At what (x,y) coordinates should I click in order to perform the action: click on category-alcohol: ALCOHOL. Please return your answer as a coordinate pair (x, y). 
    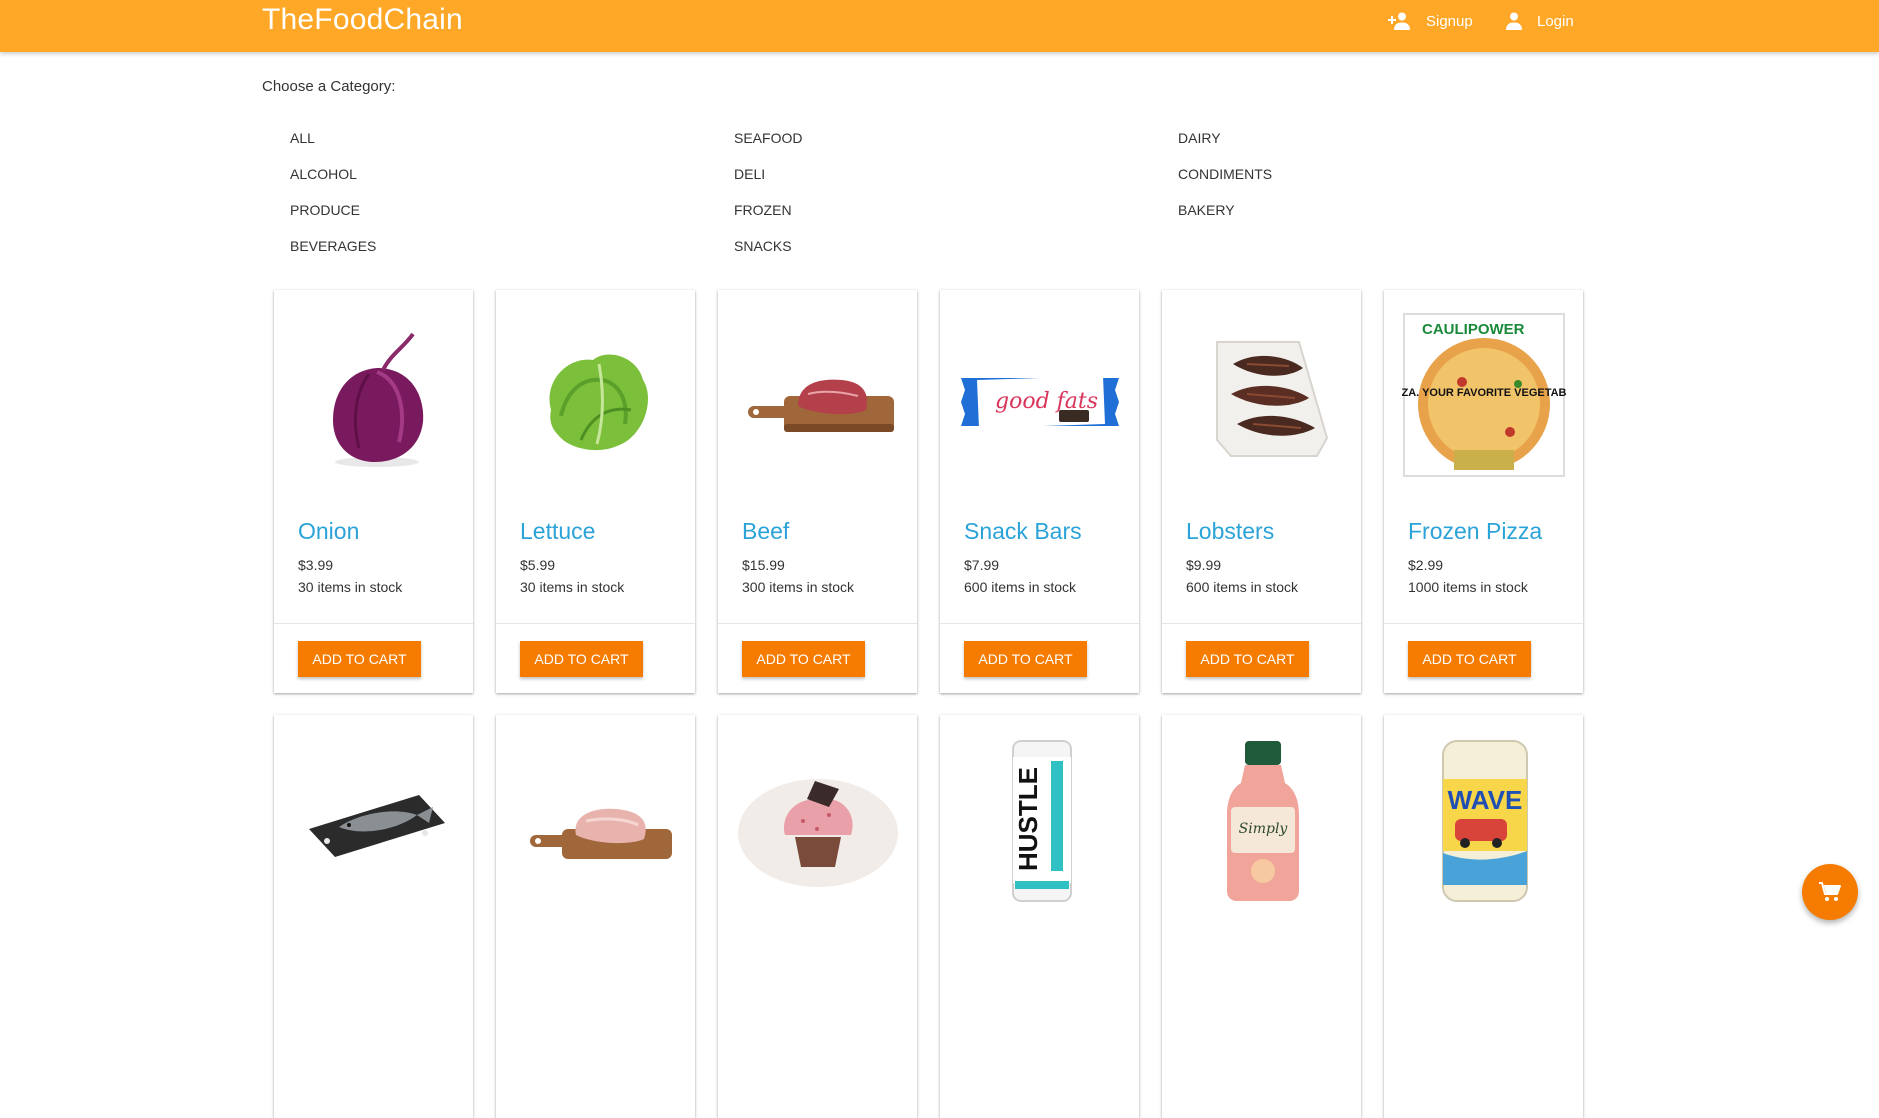
    Looking at the image, I should click on (484, 174).